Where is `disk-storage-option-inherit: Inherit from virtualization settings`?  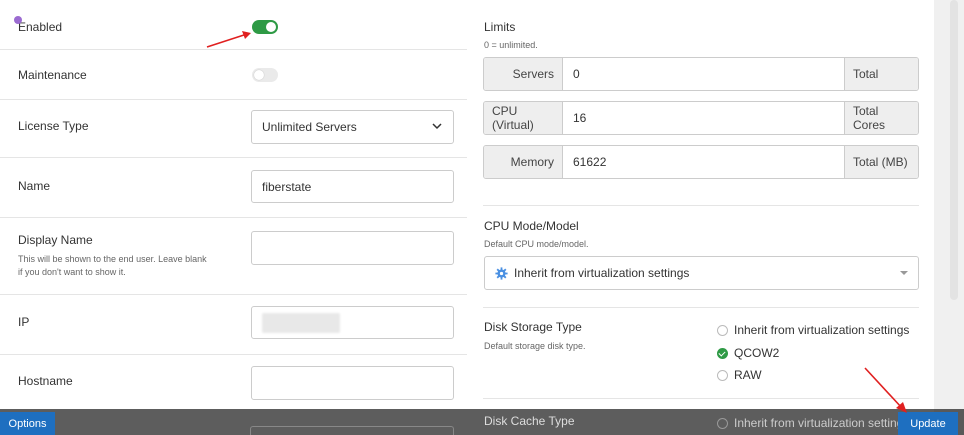
disk-storage-option-inherit: Inherit from virtualization settings is located at coordinates (813, 330).